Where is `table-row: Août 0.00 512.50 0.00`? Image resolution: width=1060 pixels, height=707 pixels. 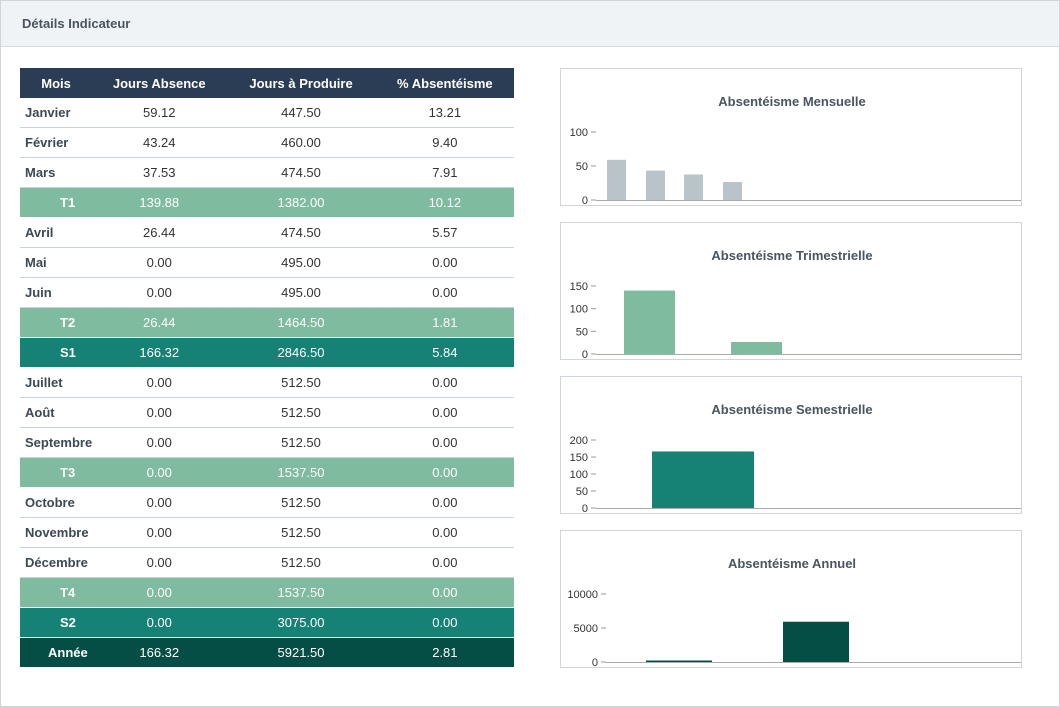 table-row: Août 0.00 512.50 0.00 is located at coordinates (267, 412).